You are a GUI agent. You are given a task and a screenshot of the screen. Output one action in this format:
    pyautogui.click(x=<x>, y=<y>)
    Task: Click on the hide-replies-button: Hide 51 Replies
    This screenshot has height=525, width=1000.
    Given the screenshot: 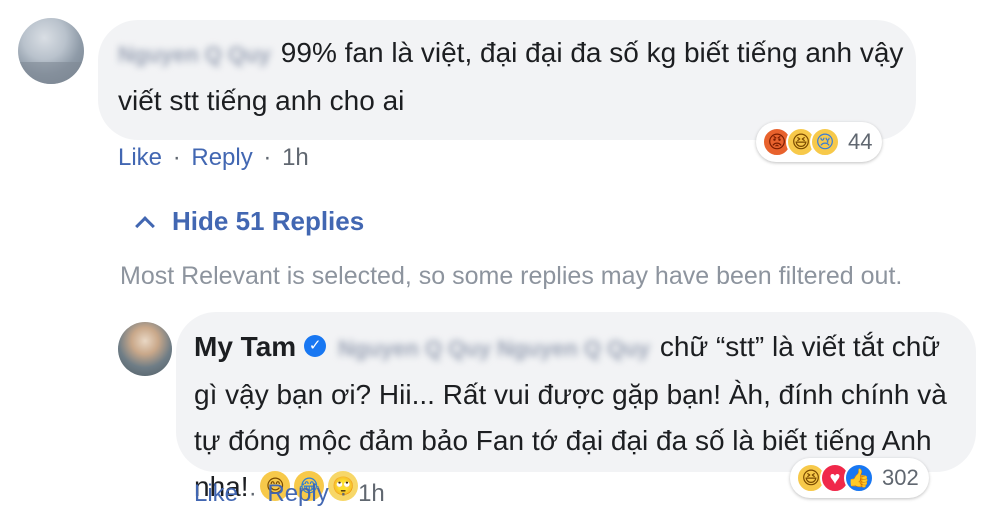 What is the action you would take?
    pyautogui.click(x=250, y=221)
    